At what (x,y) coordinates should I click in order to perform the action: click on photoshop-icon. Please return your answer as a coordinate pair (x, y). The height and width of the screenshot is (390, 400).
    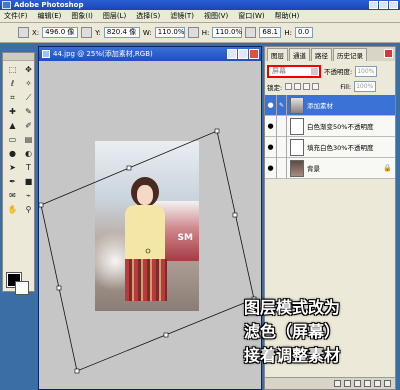
    Looking at the image, I should click on (6, 5).